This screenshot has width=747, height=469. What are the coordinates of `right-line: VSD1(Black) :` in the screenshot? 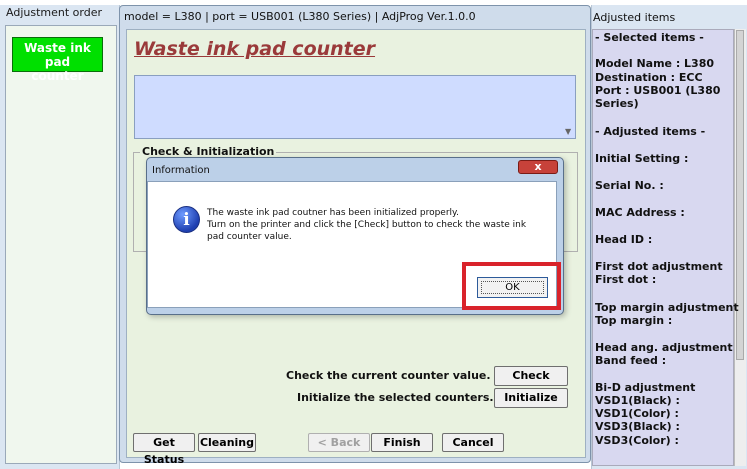 It's located at (637, 400).